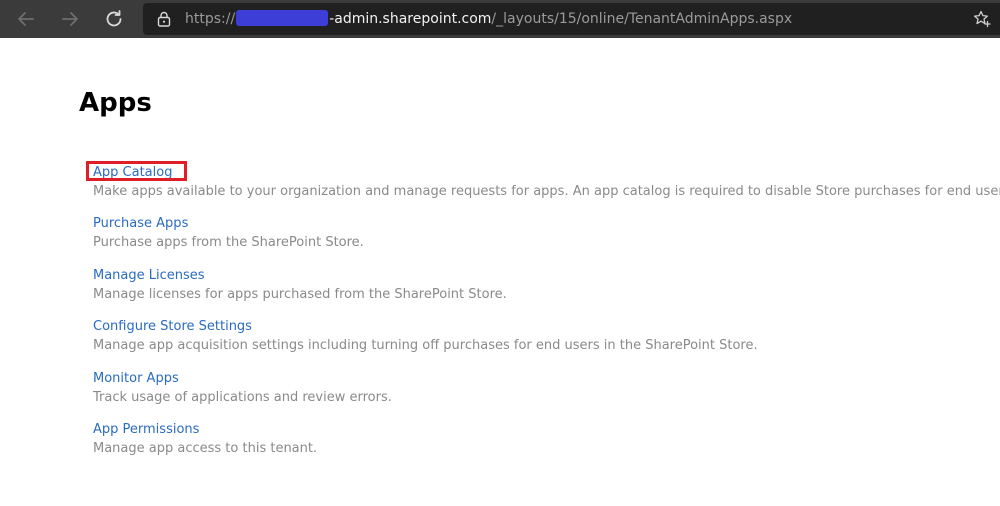 The height and width of the screenshot is (506, 1000). I want to click on url-redaction, so click(282, 18).